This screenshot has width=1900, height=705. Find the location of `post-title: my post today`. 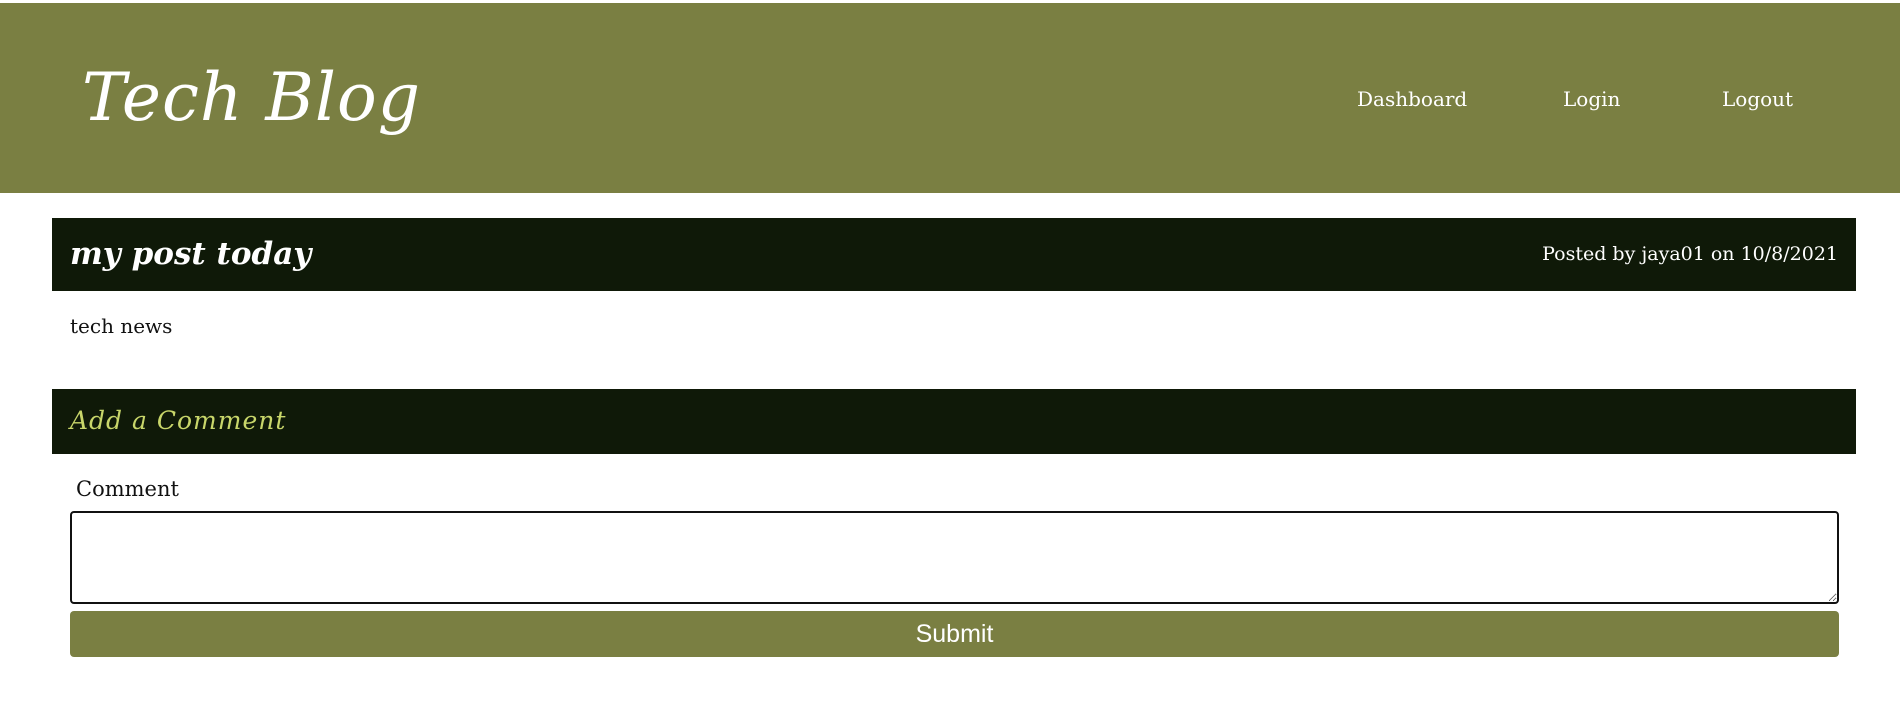

post-title: my post today is located at coordinates (191, 254).